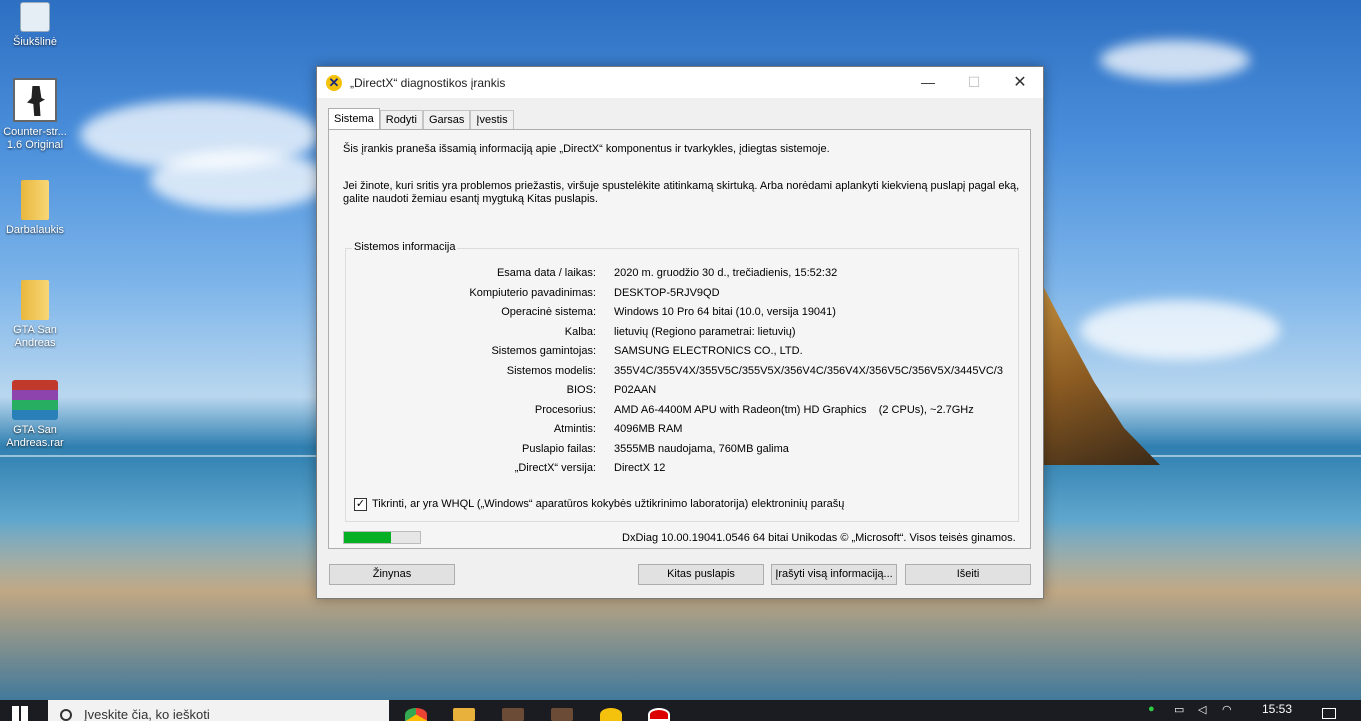 Image resolution: width=1361 pixels, height=721 pixels. What do you see at coordinates (1020, 82) in the screenshot?
I see `close-button: ✕` at bounding box center [1020, 82].